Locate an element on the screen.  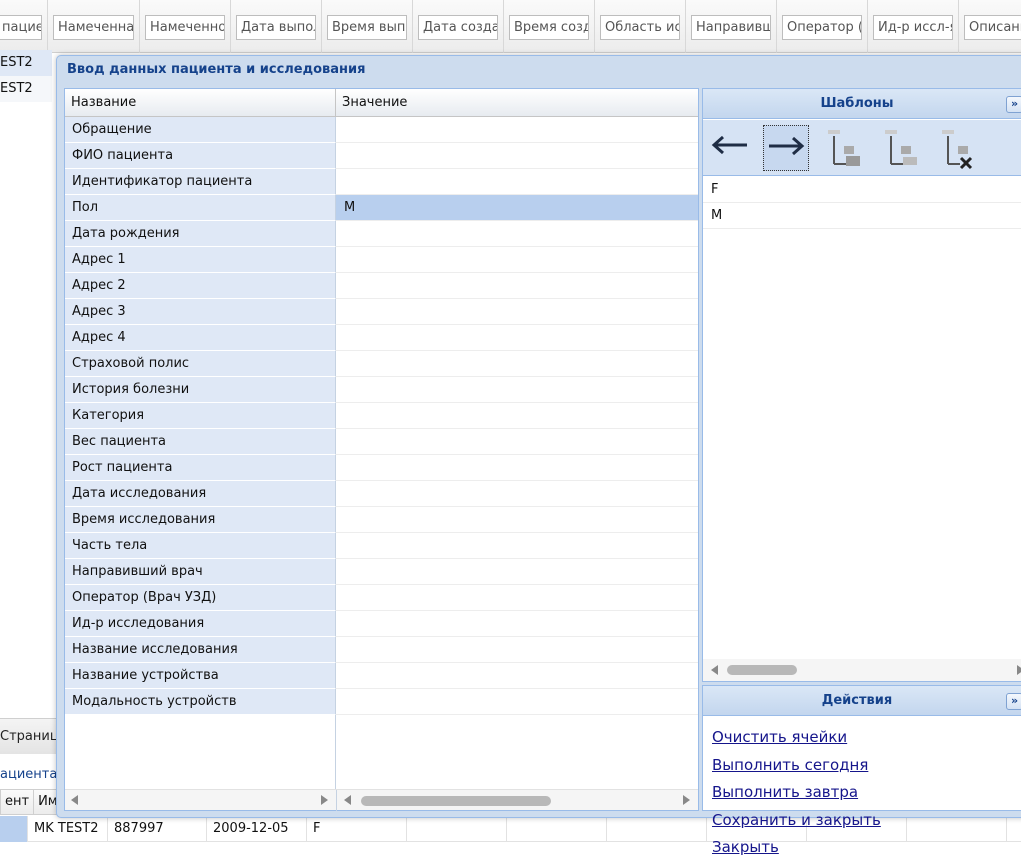
bg-column: Время выпо is located at coordinates (367, 26).